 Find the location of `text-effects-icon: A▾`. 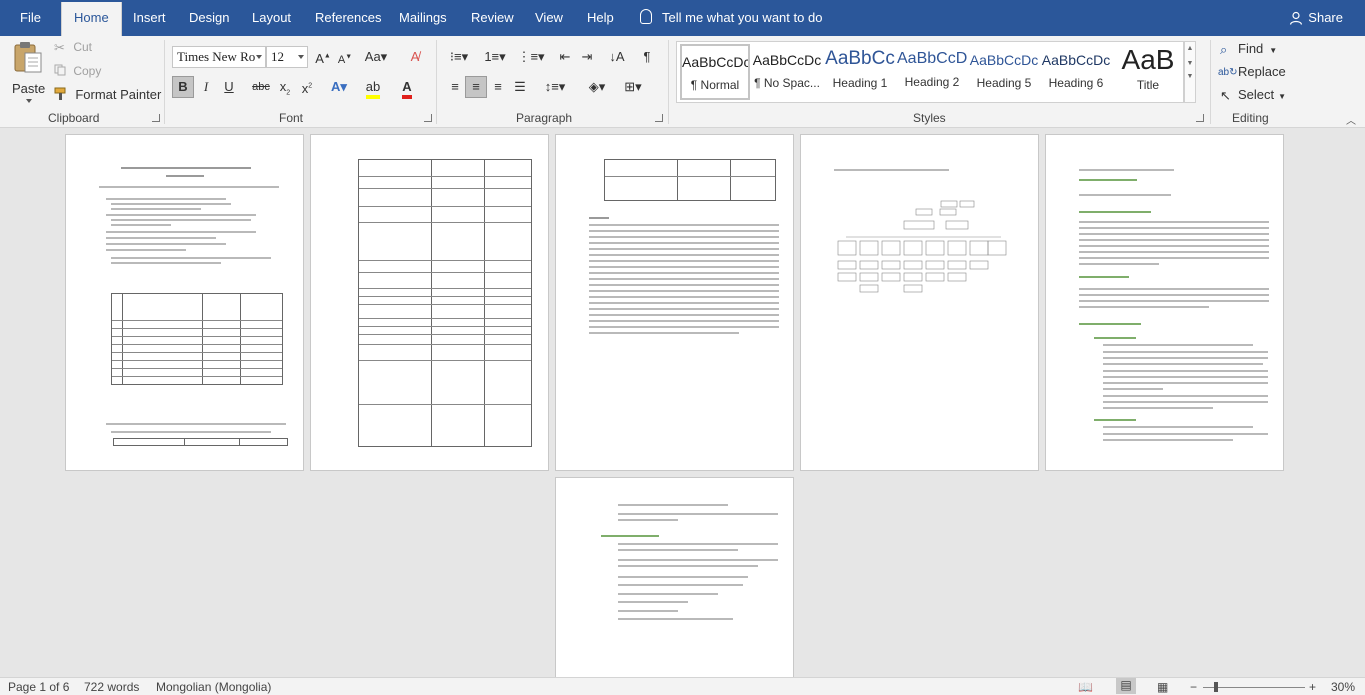

text-effects-icon: A▾ is located at coordinates (339, 86).